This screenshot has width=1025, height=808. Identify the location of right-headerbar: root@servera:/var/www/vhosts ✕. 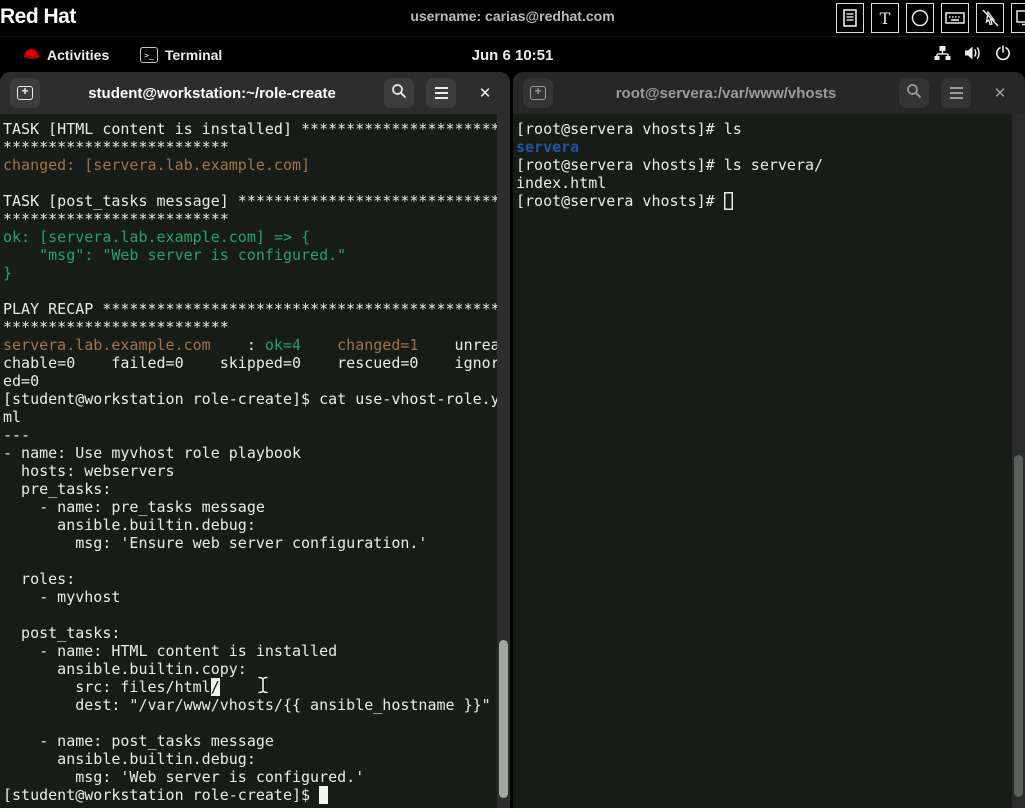
(769, 93).